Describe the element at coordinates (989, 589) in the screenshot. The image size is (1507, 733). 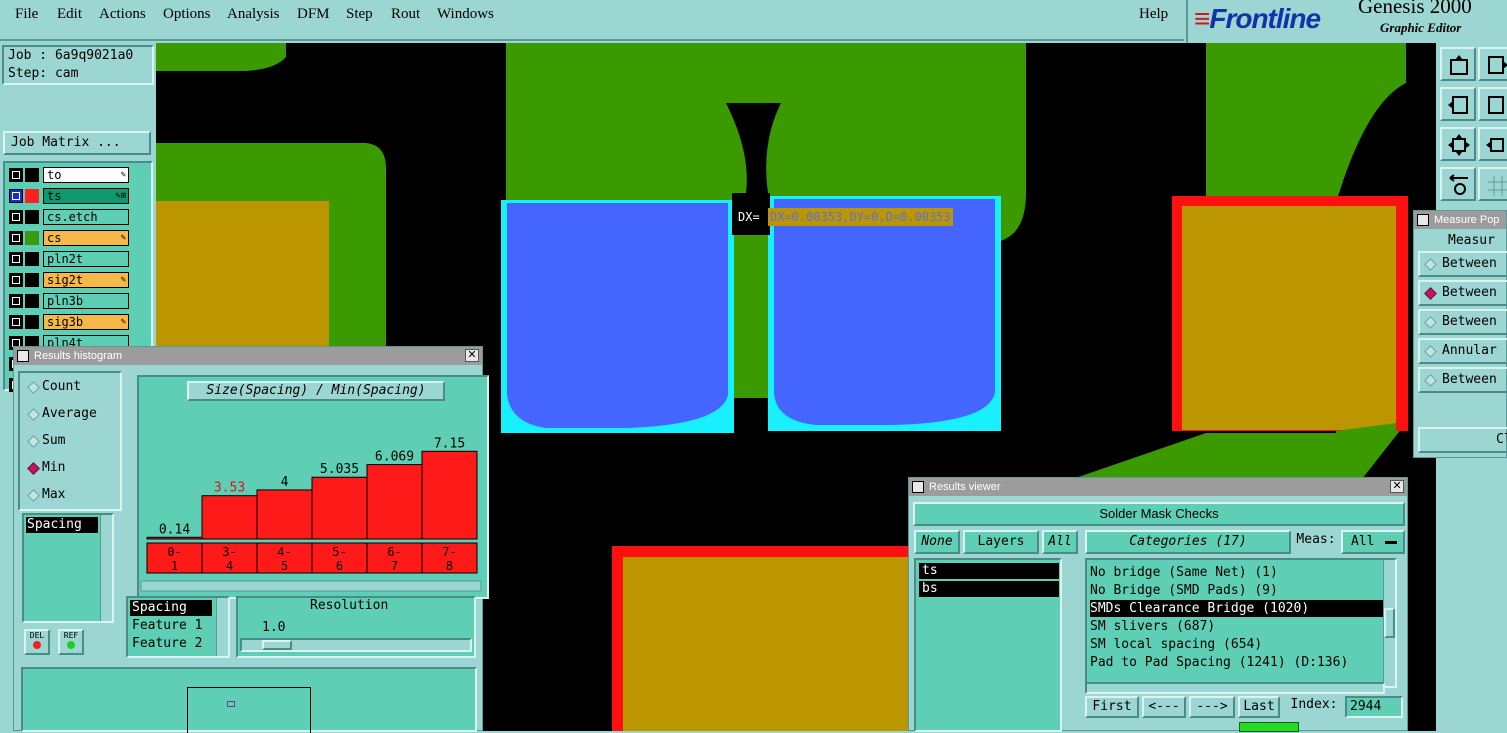
I see `result-layer-bs: bs` at that location.